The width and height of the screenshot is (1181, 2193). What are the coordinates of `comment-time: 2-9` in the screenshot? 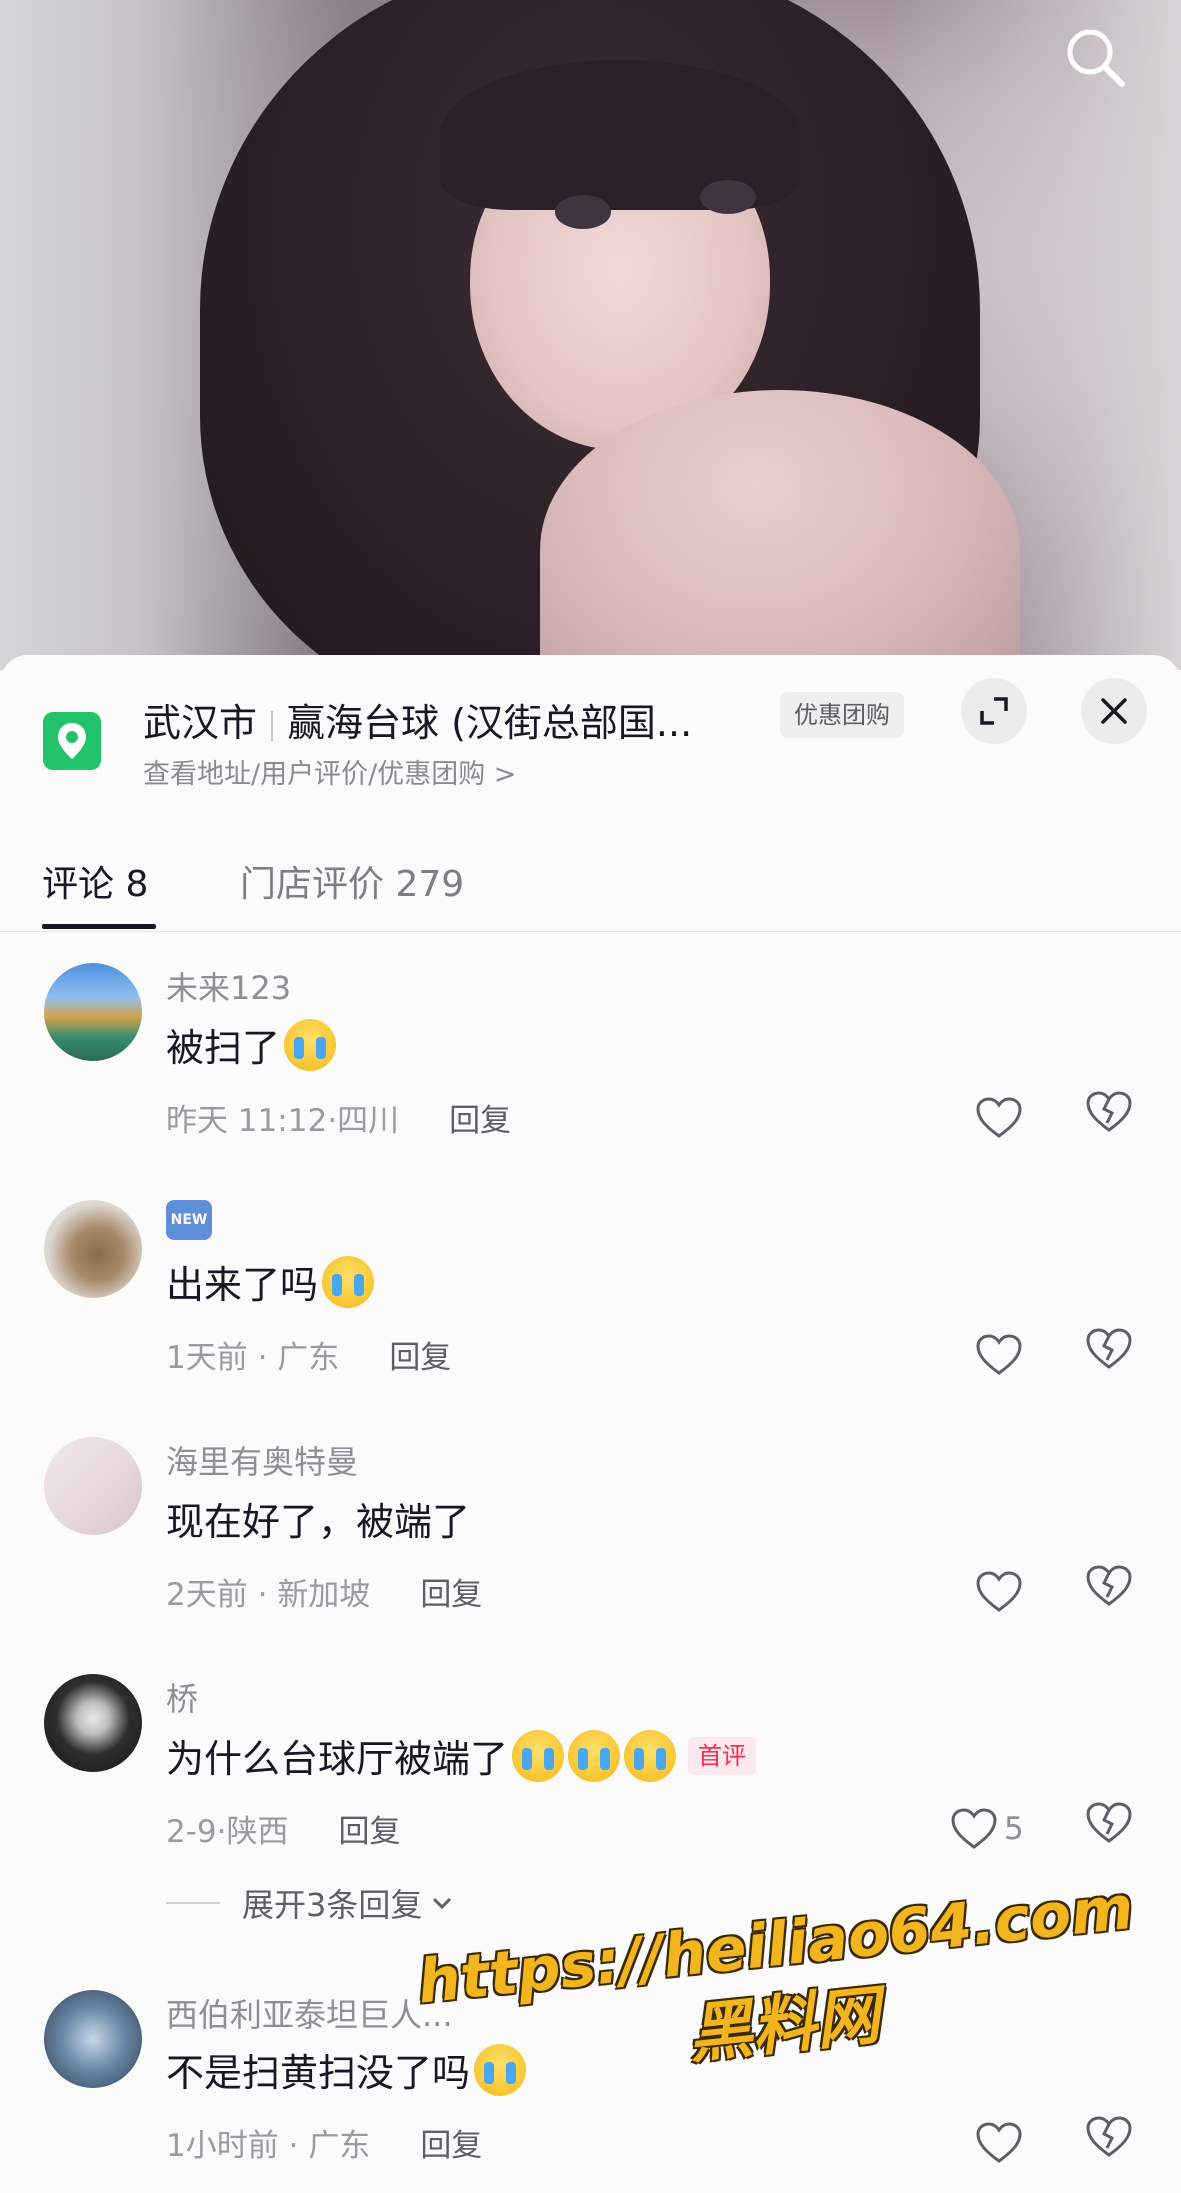 It's located at (191, 1832).